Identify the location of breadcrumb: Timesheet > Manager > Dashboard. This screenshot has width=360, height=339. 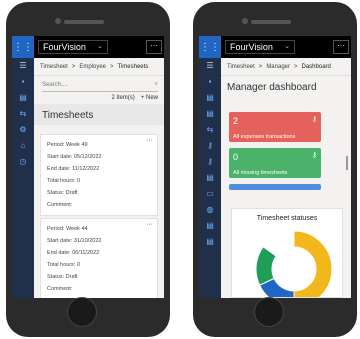
(286, 67).